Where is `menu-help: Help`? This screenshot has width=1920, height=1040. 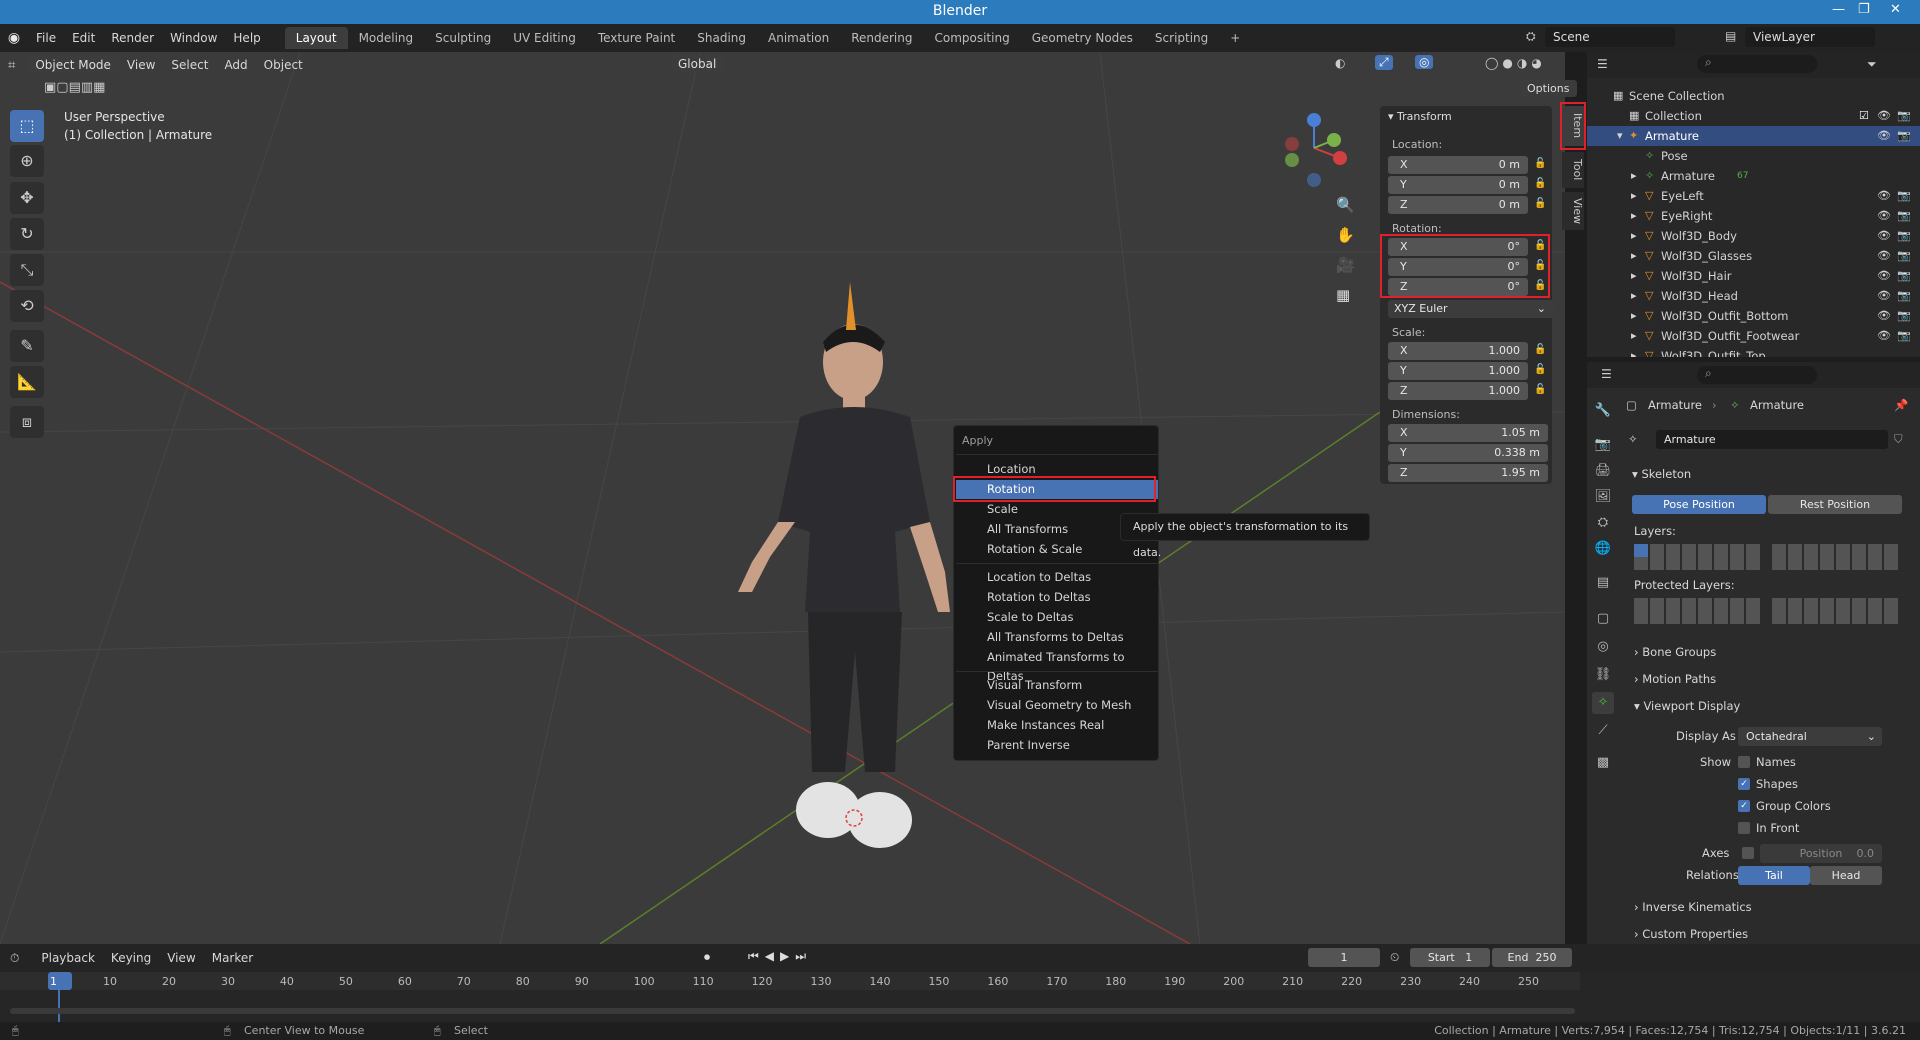 menu-help: Help is located at coordinates (246, 38).